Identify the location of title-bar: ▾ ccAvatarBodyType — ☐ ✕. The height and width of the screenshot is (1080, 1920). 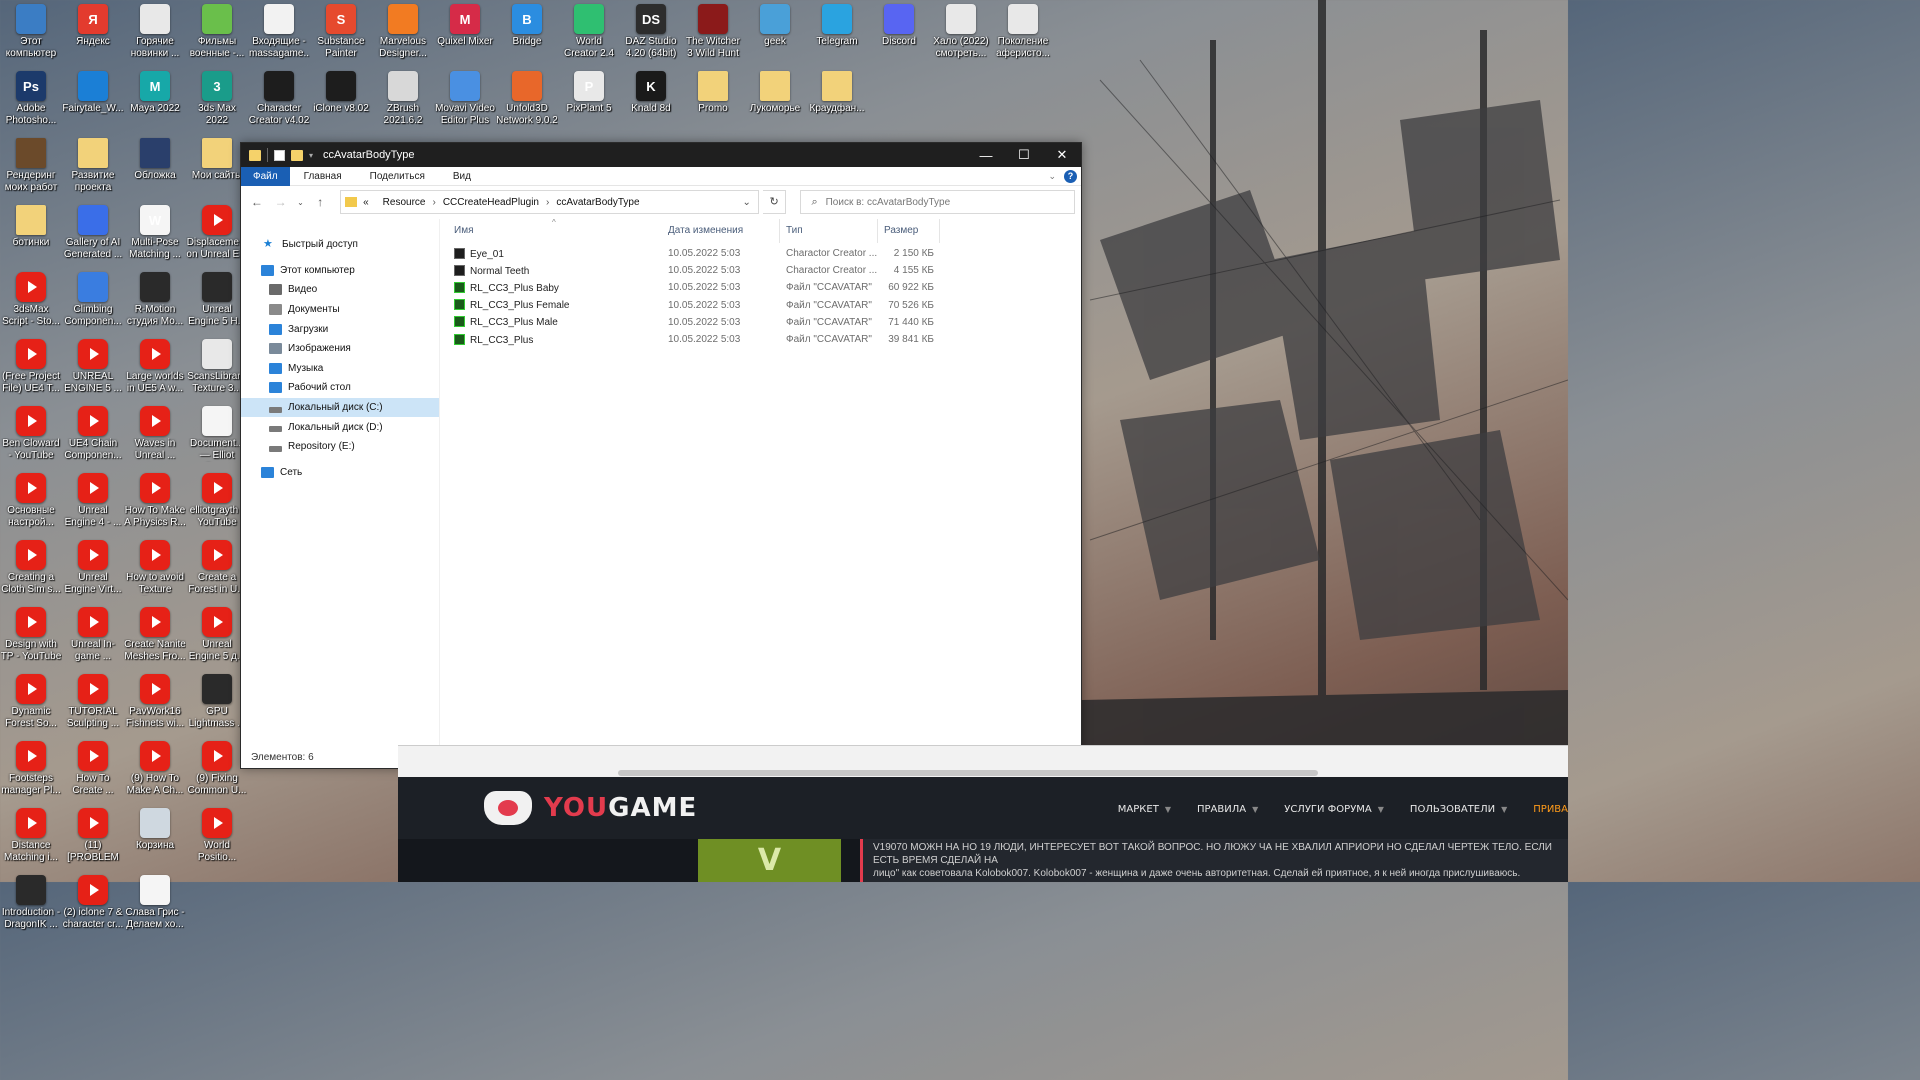
(661, 155).